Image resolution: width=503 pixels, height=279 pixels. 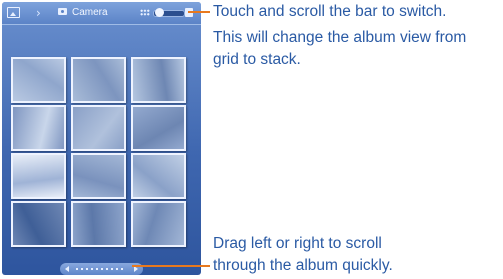 What do you see at coordinates (67, 269) in the screenshot?
I see `scroll-left-arrow-icon` at bounding box center [67, 269].